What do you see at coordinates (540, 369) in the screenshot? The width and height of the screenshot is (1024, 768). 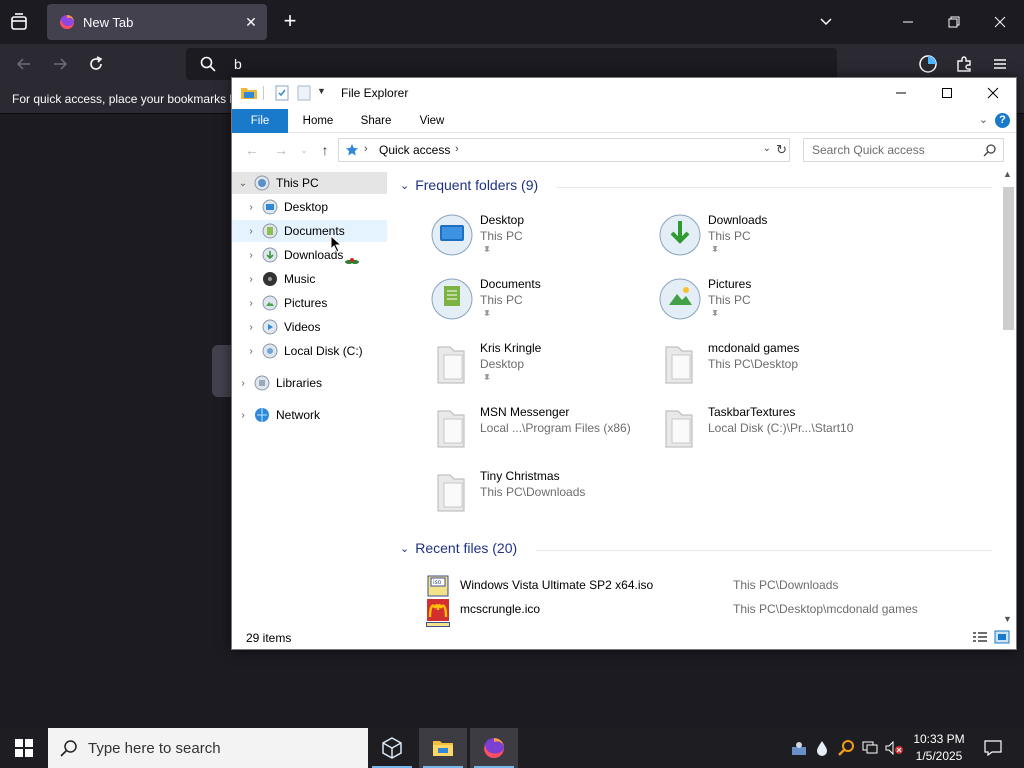 I see `folder-tile-kris-kringle: Kris Kringle Desktop` at bounding box center [540, 369].